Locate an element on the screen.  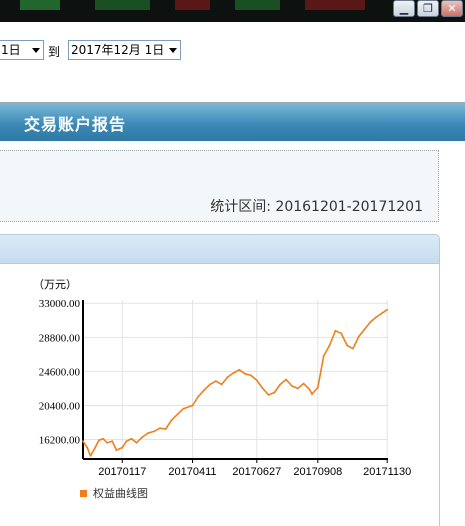
legend-swatch is located at coordinates (83, 493).